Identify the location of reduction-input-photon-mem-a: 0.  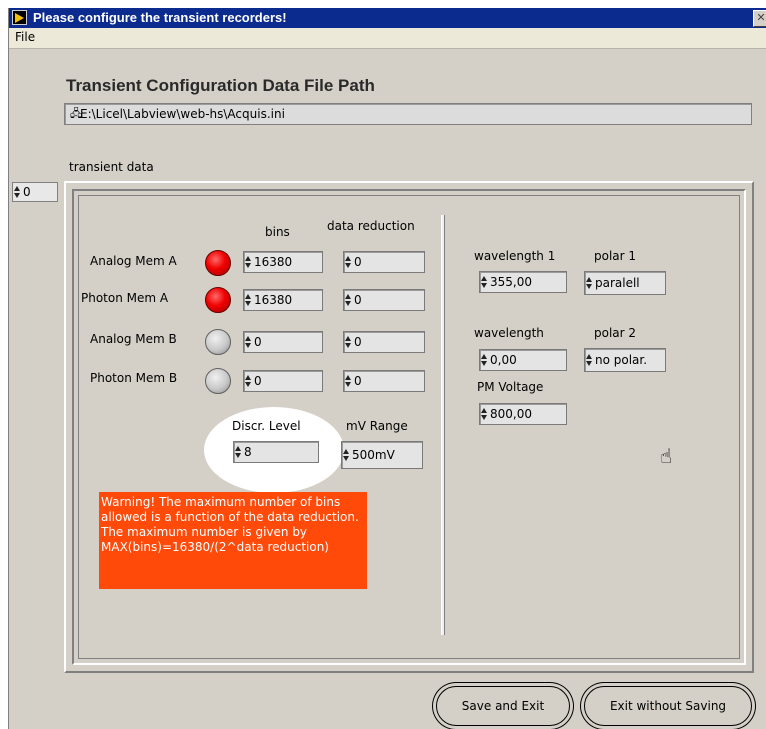
(384, 300).